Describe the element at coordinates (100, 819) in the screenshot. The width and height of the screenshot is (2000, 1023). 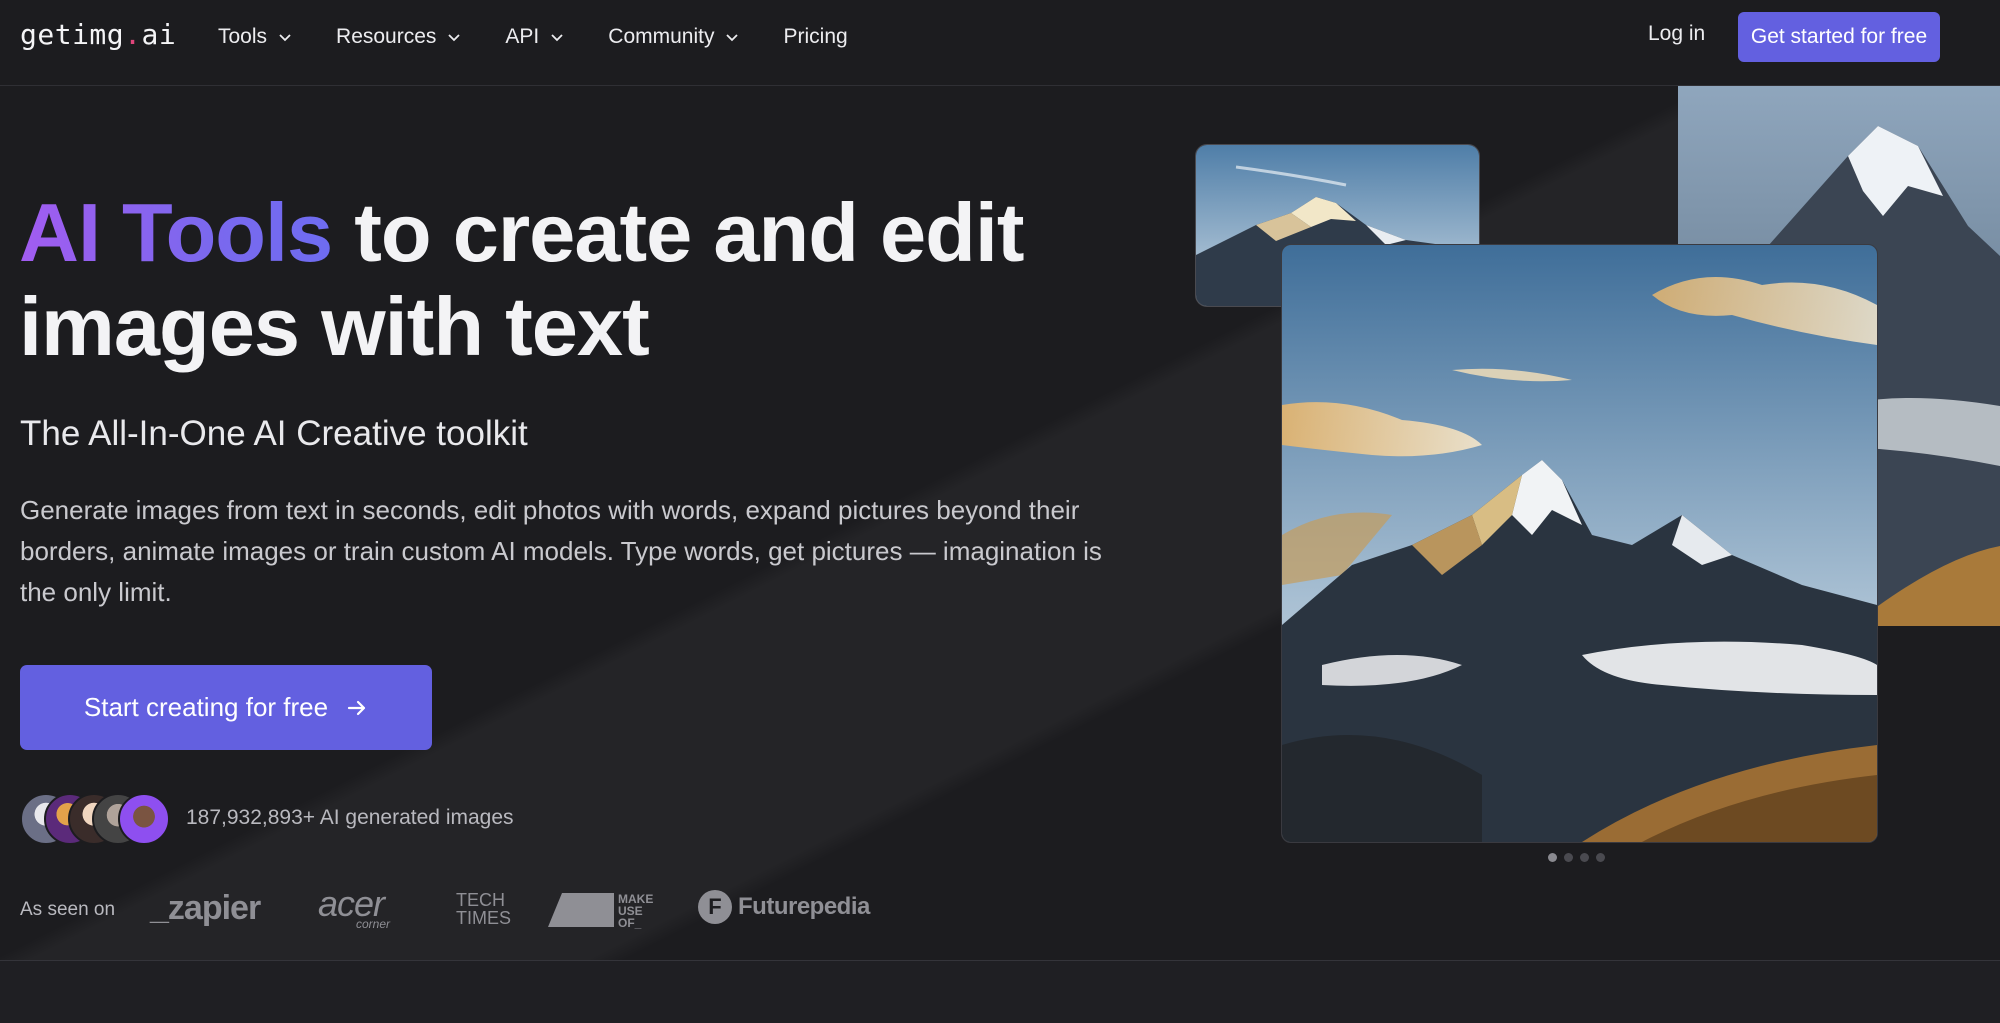
I see `user-avatars` at that location.